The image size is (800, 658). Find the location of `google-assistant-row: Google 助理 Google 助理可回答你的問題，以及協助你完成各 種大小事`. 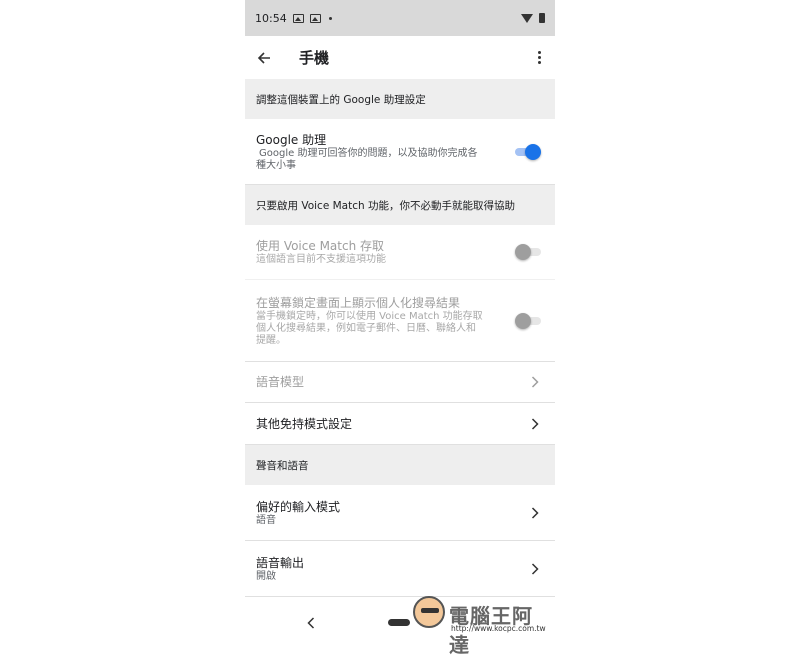

google-assistant-row: Google 助理 Google 助理可回答你的問題，以及協助你完成各 種大小事 is located at coordinates (400, 152).